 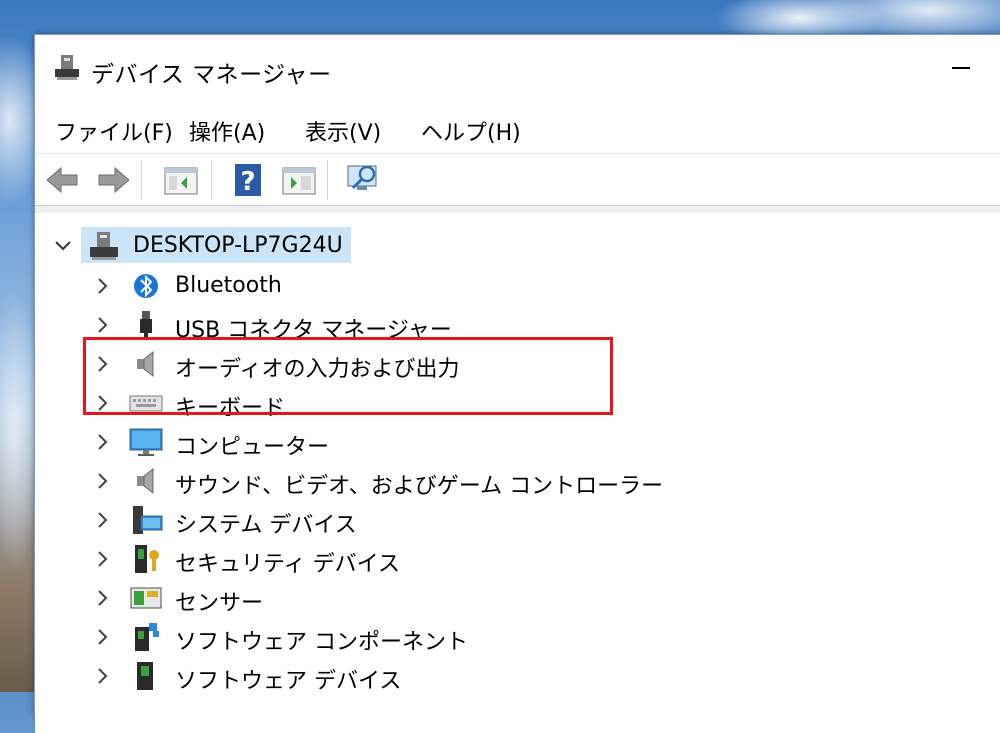 I want to click on tree-item-label: USB コネクタ マネージャー, so click(x=313, y=330).